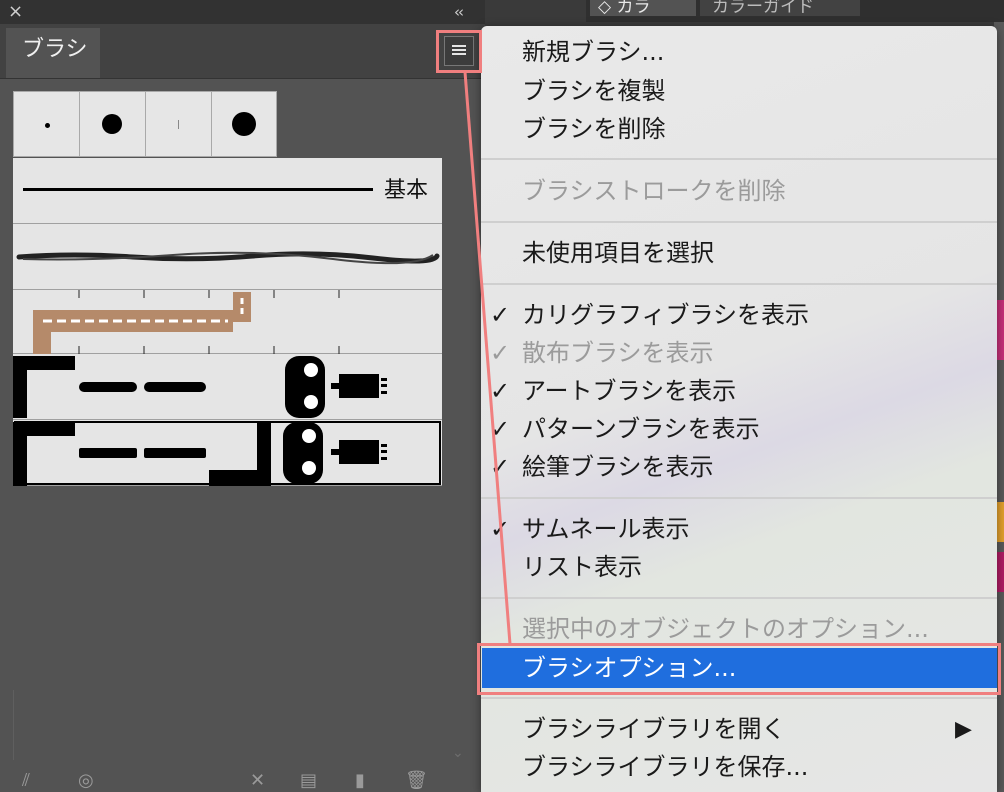 The height and width of the screenshot is (792, 1004). Describe the element at coordinates (458, 753) in the screenshot. I see `scroll-down-icon: ⌄` at that location.